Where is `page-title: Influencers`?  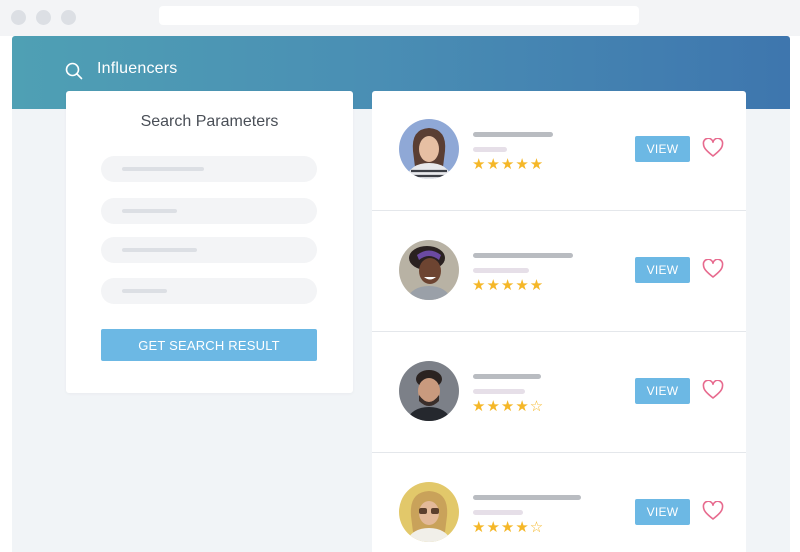
page-title: Influencers is located at coordinates (137, 68).